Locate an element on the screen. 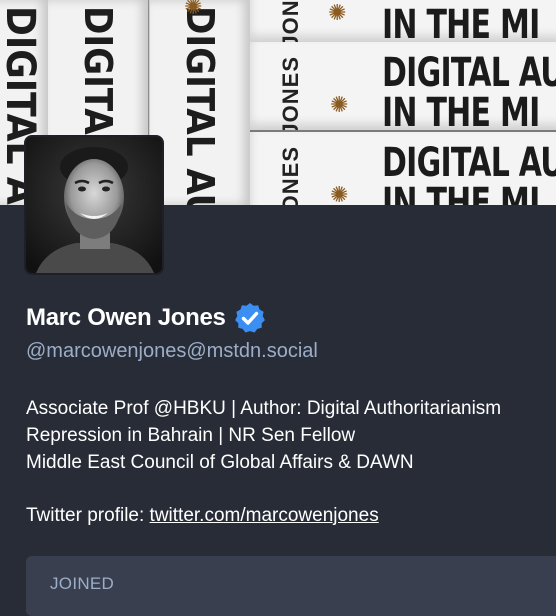 Image resolution: width=556 pixels, height=616 pixels. bio-line: Repression in Bahrain | NR Sen Fellow is located at coordinates (191, 435).